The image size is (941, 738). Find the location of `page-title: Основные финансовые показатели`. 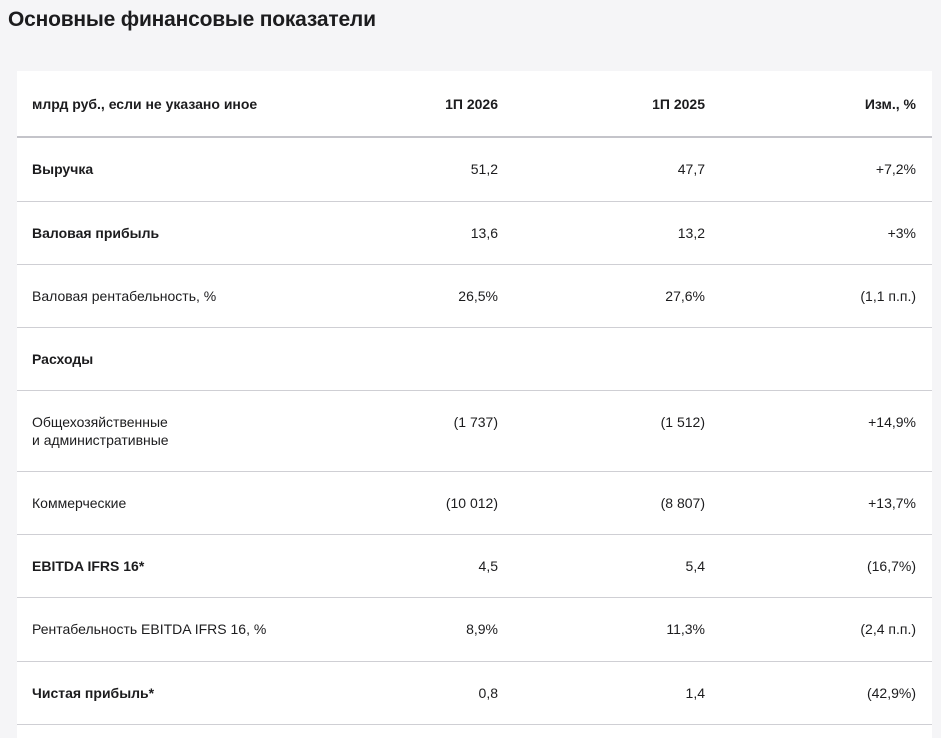

page-title: Основные финансовые показатели is located at coordinates (192, 19).